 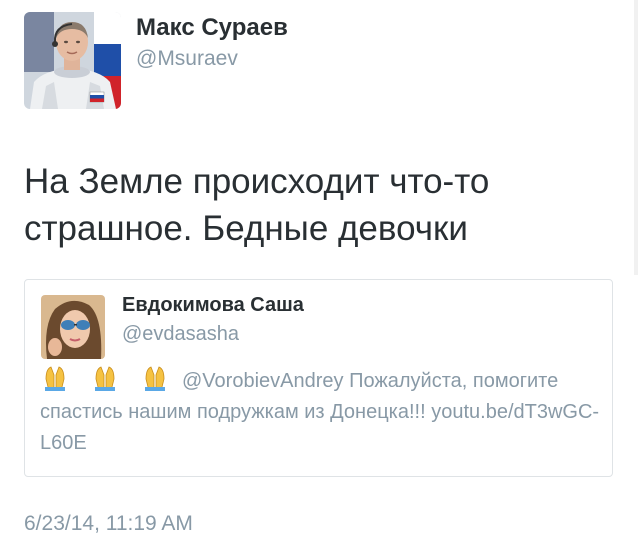 What do you see at coordinates (636, 137) in the screenshot?
I see `scrollbar` at bounding box center [636, 137].